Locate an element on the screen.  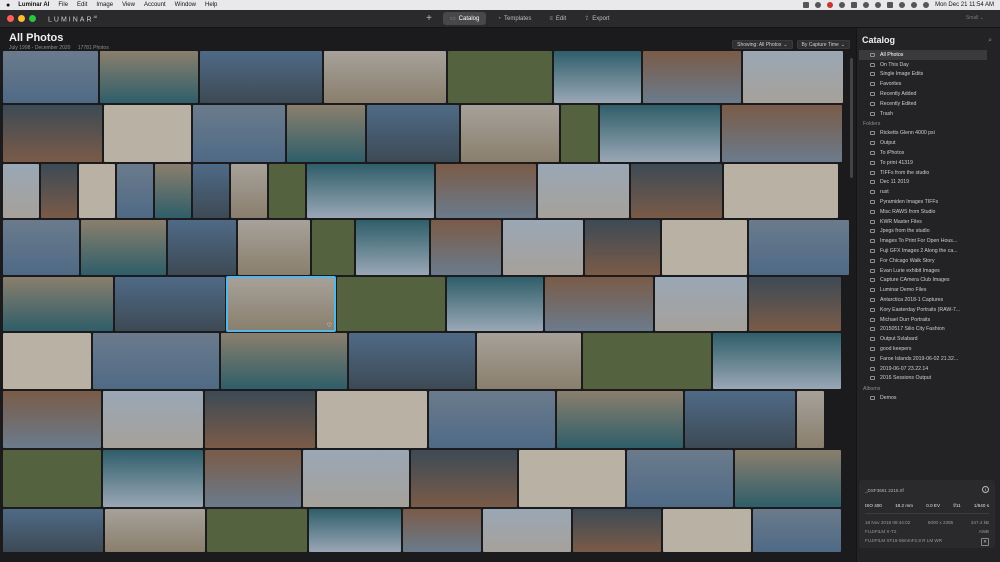
sidebar-folder: Michael Durr Portraits is located at coordinates (923, 320).